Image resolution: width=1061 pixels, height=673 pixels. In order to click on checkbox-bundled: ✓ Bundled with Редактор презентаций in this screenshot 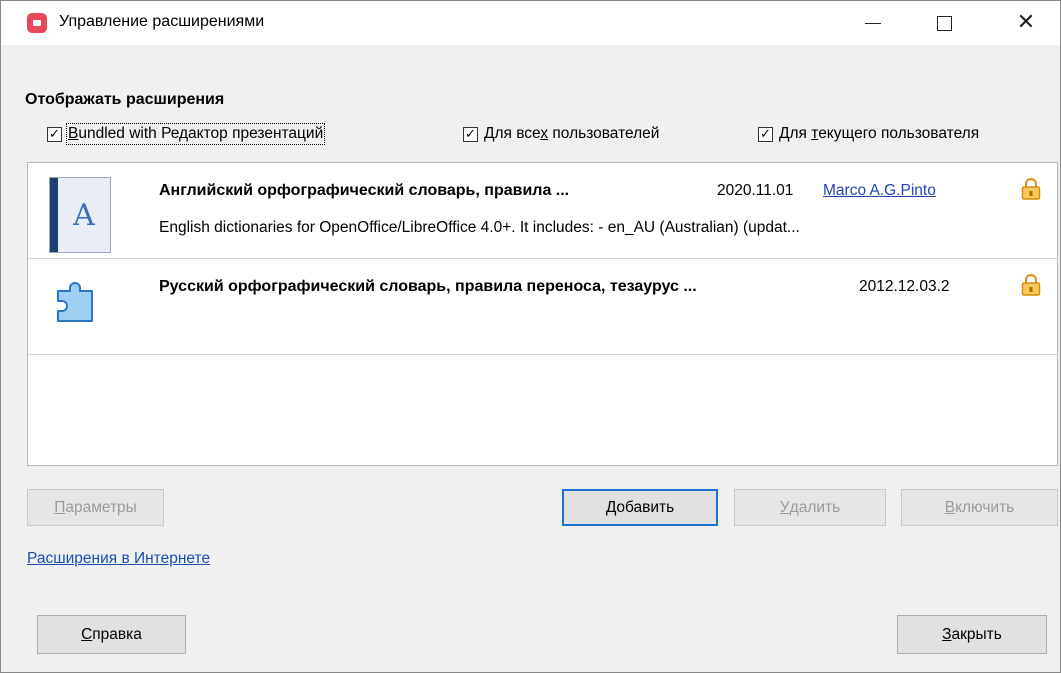, I will do `click(186, 134)`.